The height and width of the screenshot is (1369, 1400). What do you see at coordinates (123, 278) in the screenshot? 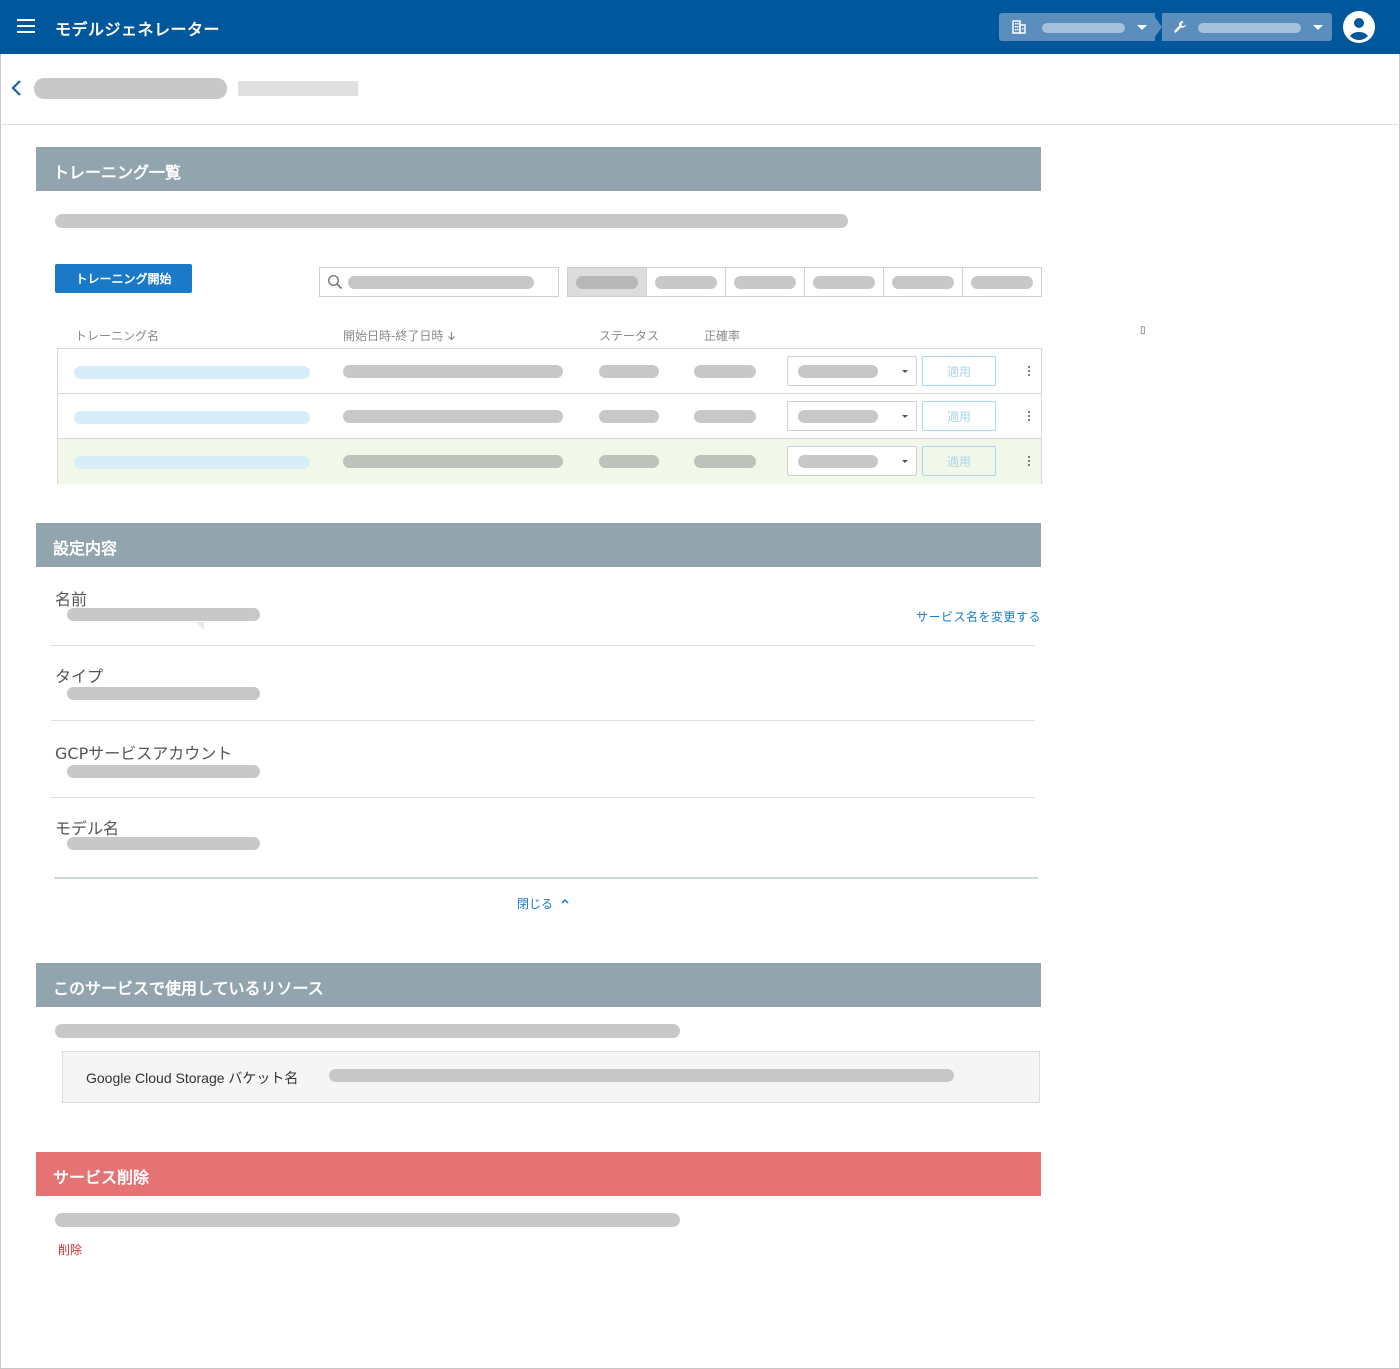
I see `start-training-button: トレーニング開始` at bounding box center [123, 278].